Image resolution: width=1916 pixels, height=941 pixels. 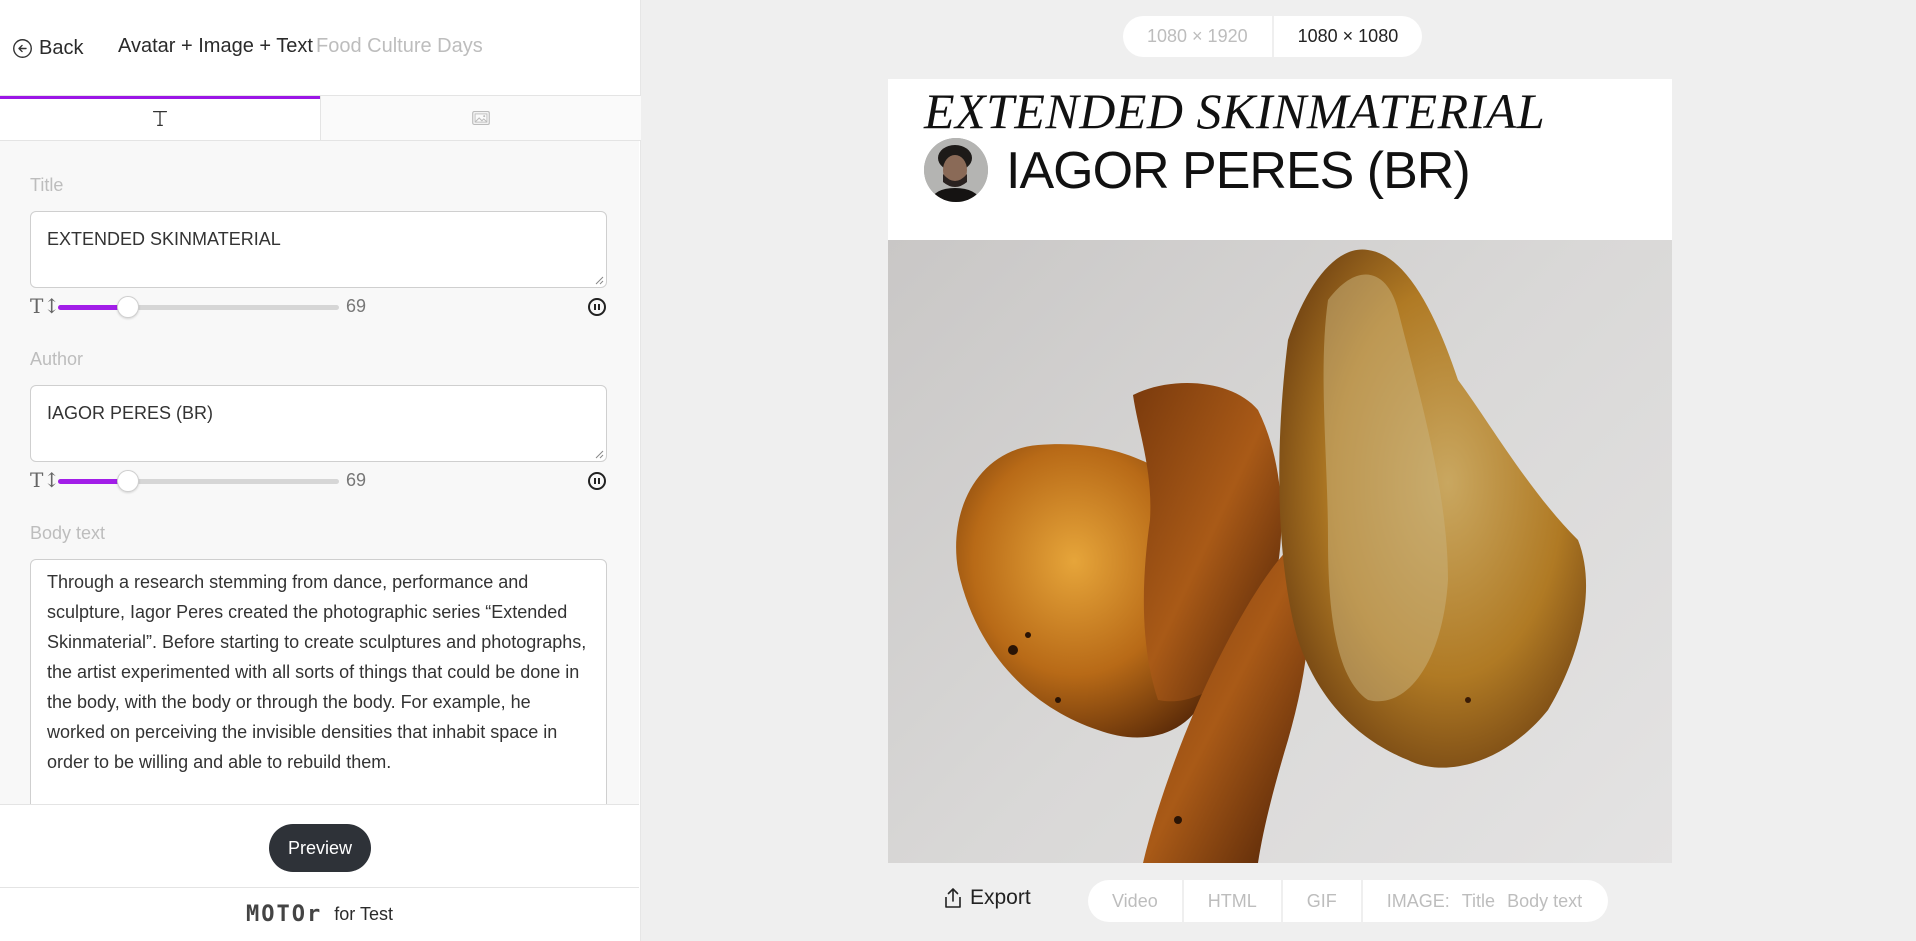 I want to click on back-button: Back, so click(x=47, y=48).